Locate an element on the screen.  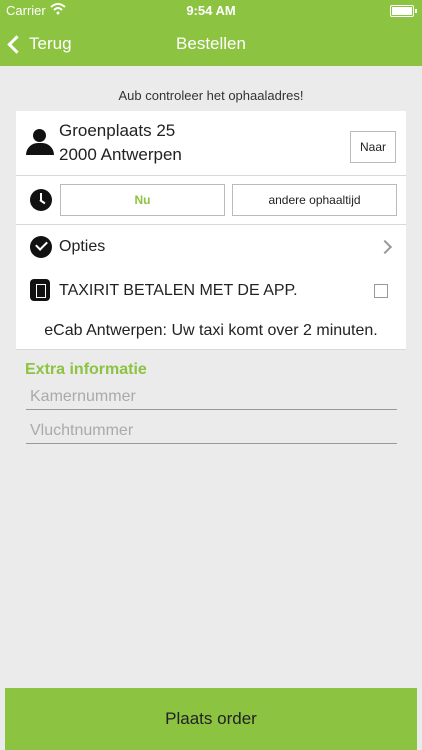
check-circle-icon is located at coordinates (41, 247).